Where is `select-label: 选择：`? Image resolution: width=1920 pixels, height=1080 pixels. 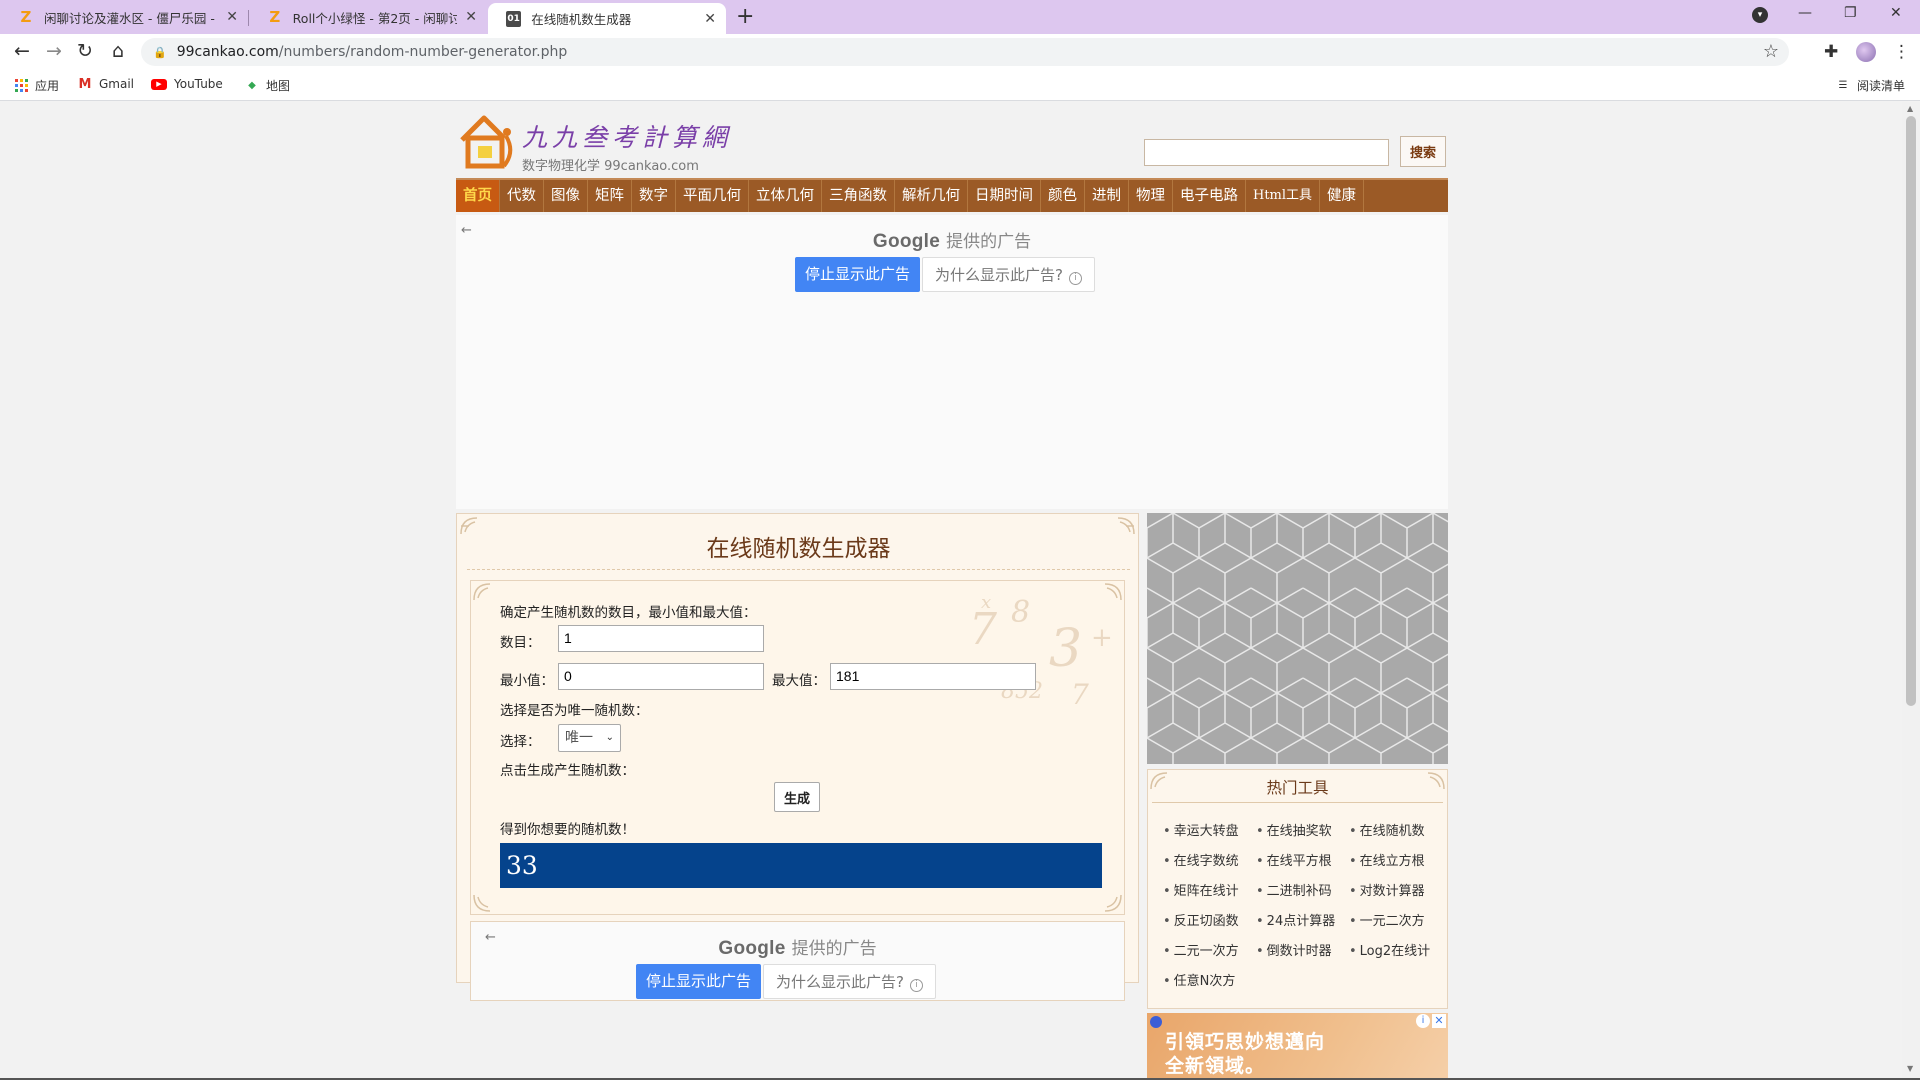 select-label: 选择： is located at coordinates (520, 742).